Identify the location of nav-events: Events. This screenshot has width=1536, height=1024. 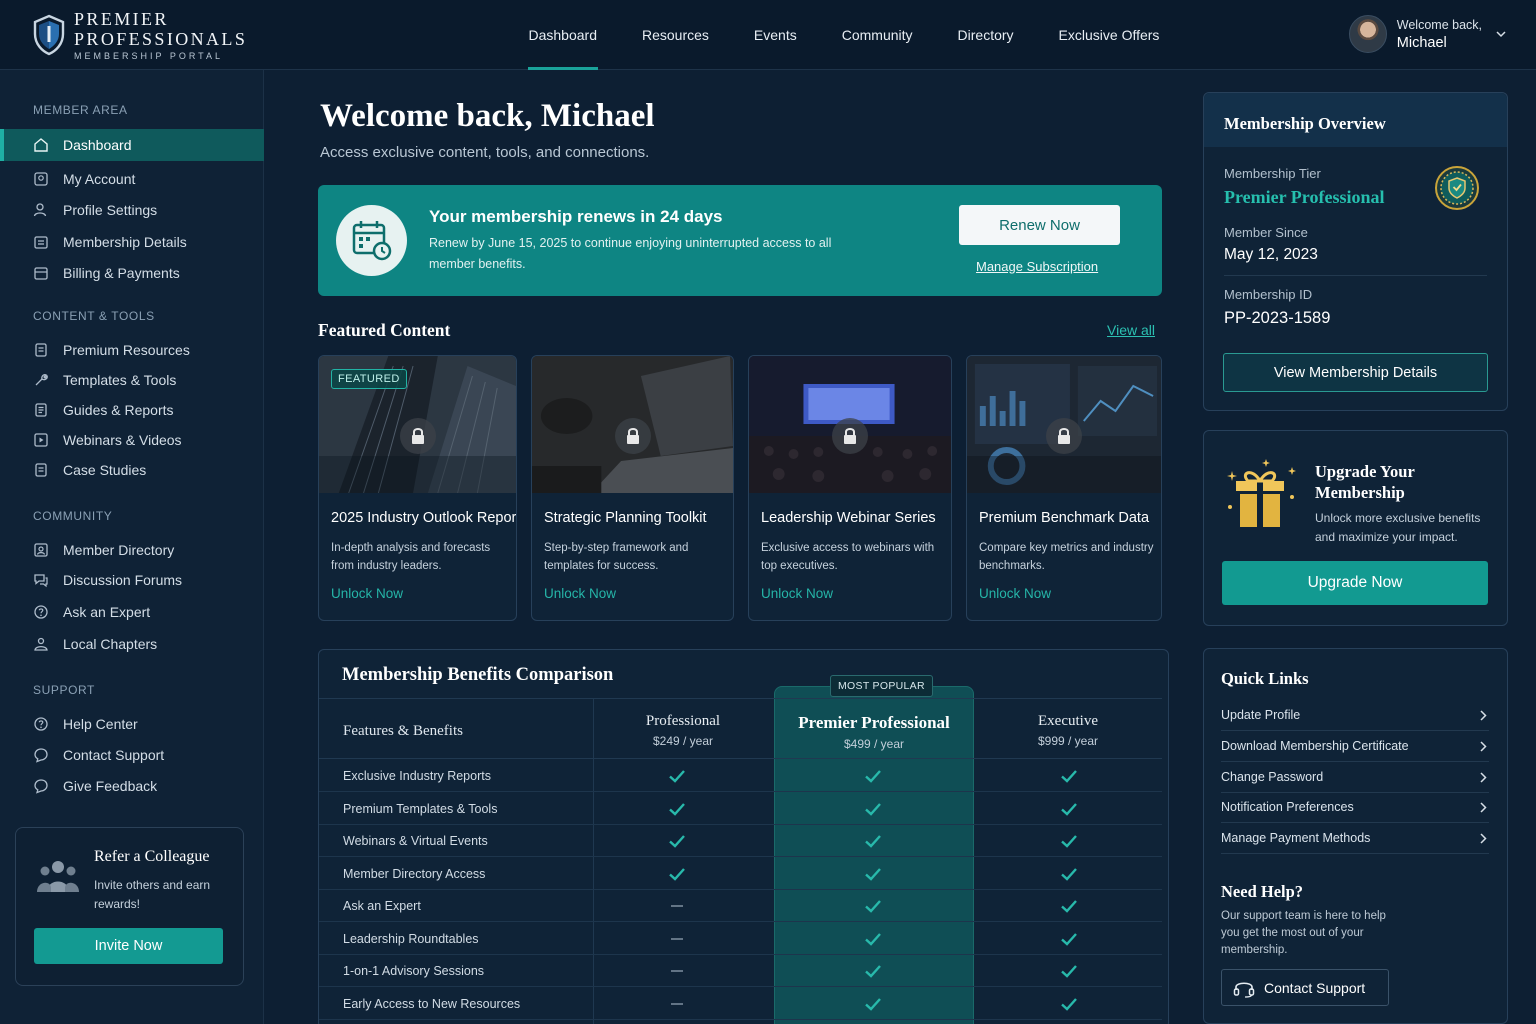
(775, 35).